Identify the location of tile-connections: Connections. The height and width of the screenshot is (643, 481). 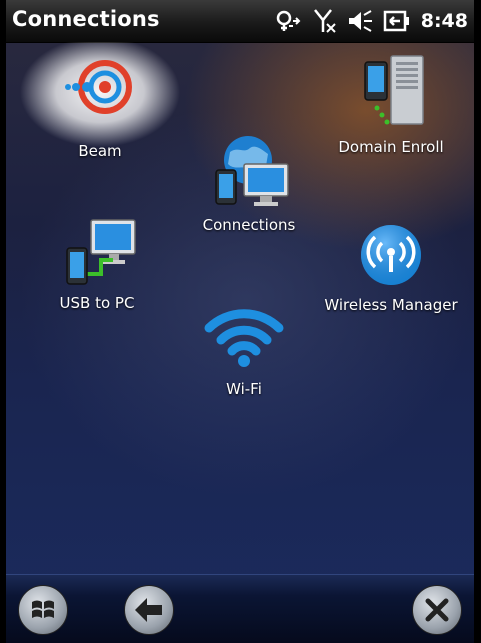
(249, 183).